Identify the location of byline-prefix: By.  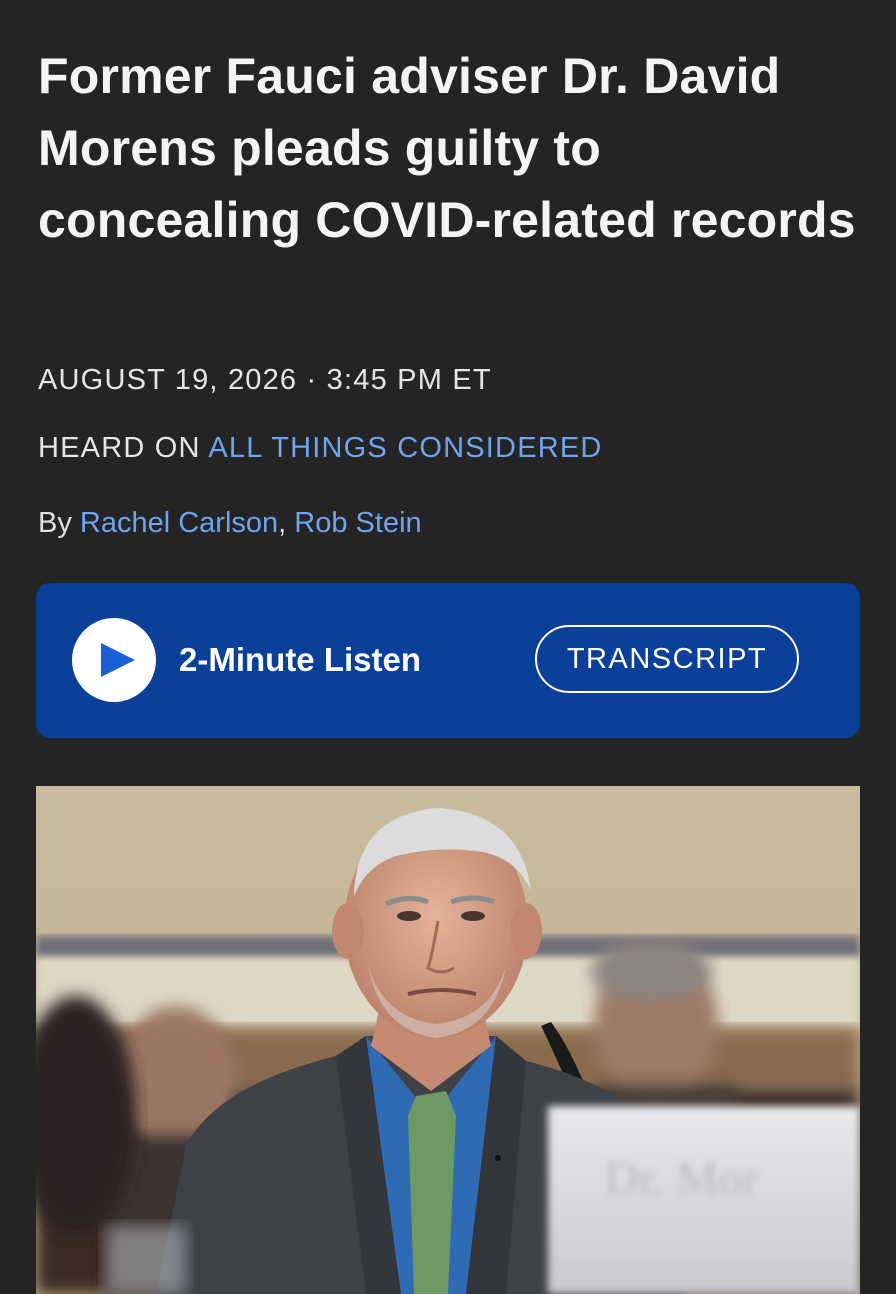
(55, 523).